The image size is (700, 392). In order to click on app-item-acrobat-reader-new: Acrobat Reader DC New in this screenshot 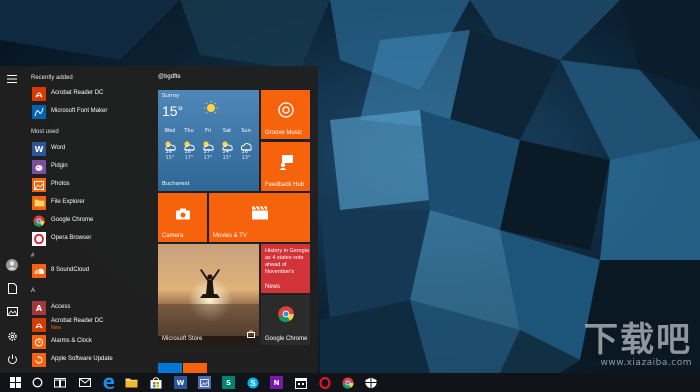, I will do `click(90, 325)`.